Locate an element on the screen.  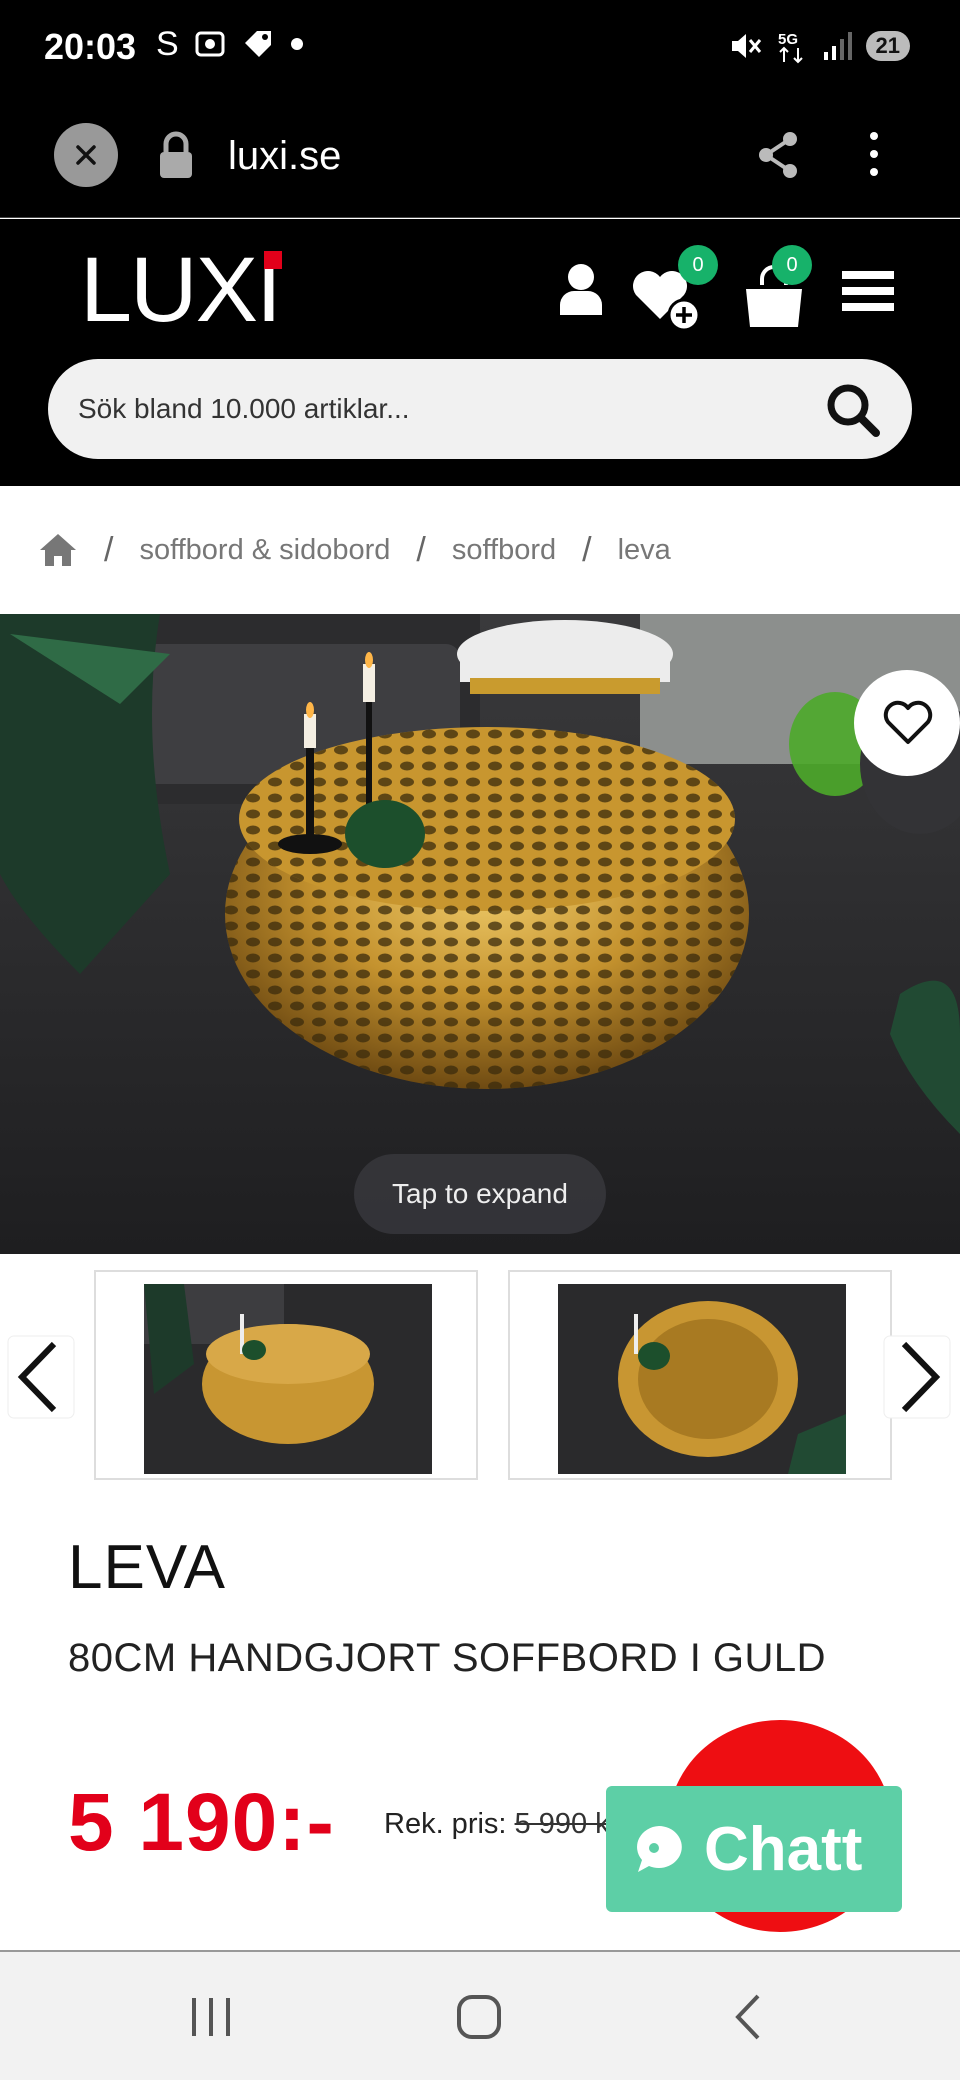
samsung-s-icon: S is located at coordinates (167, 44).